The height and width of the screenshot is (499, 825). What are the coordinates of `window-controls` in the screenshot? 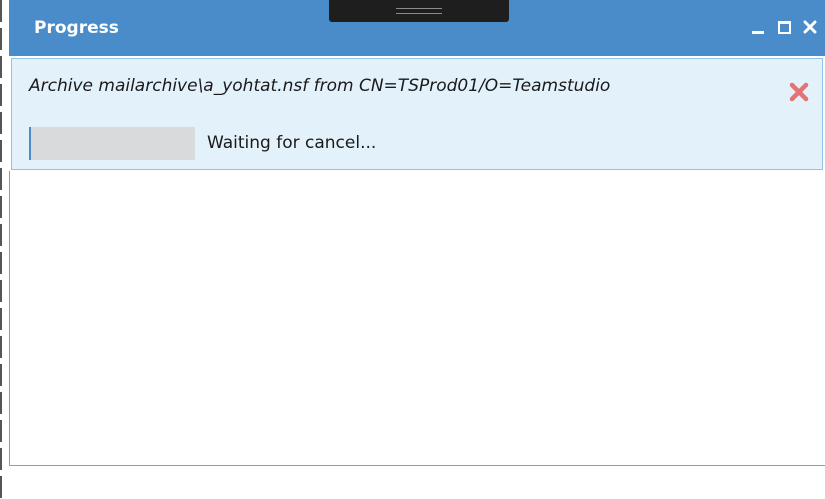 It's located at (784, 27).